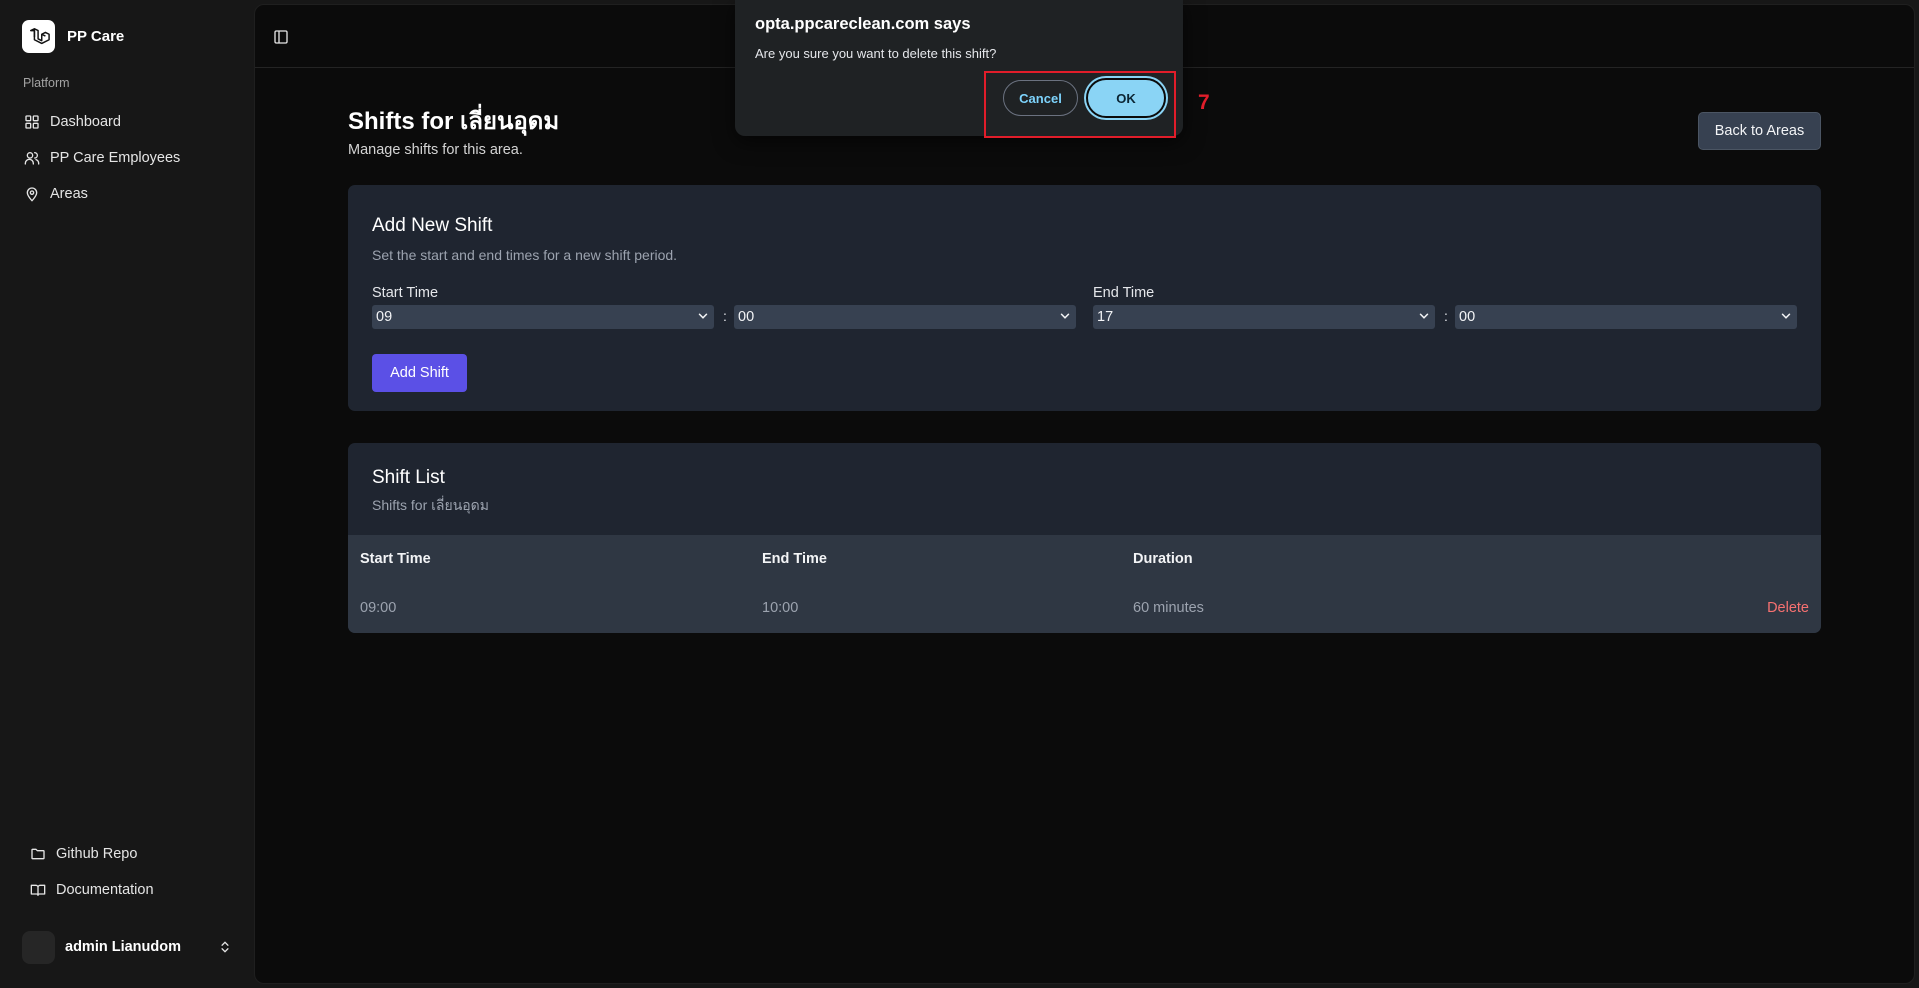 This screenshot has width=1919, height=988. Describe the element at coordinates (132, 194) in the screenshot. I see `sidebar-item-areas: Areas` at that location.